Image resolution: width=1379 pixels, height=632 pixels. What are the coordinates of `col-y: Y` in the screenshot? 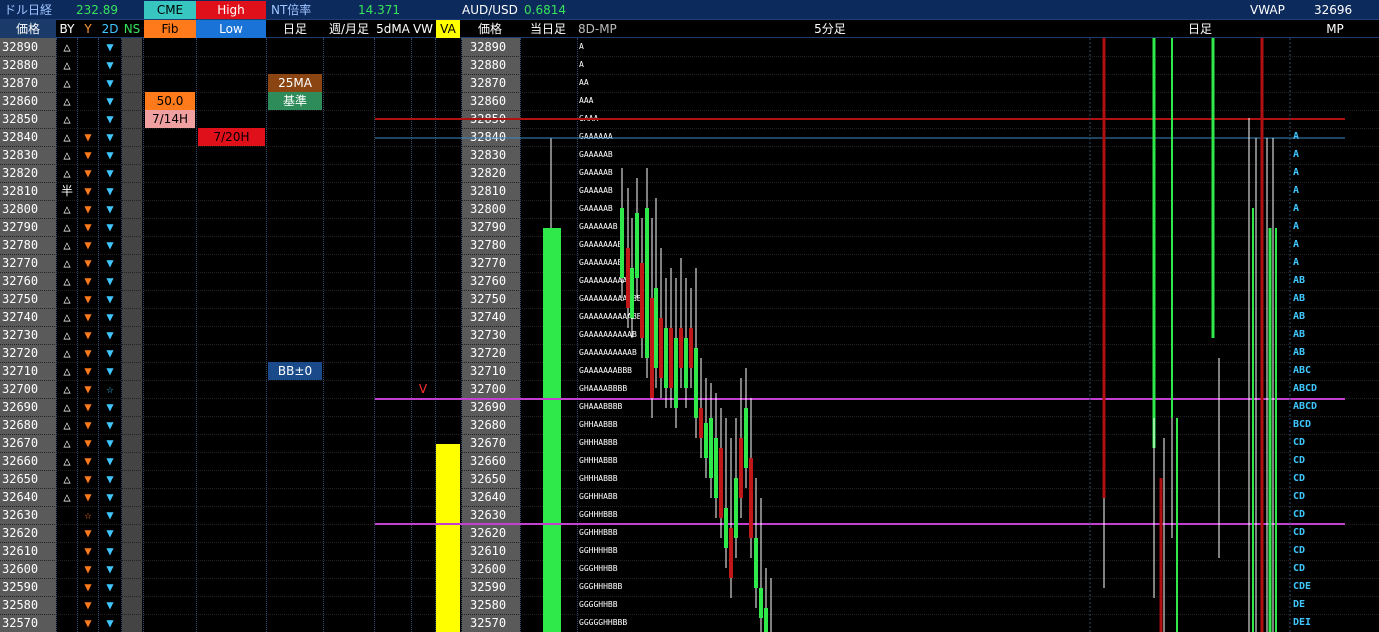 It's located at (88, 29).